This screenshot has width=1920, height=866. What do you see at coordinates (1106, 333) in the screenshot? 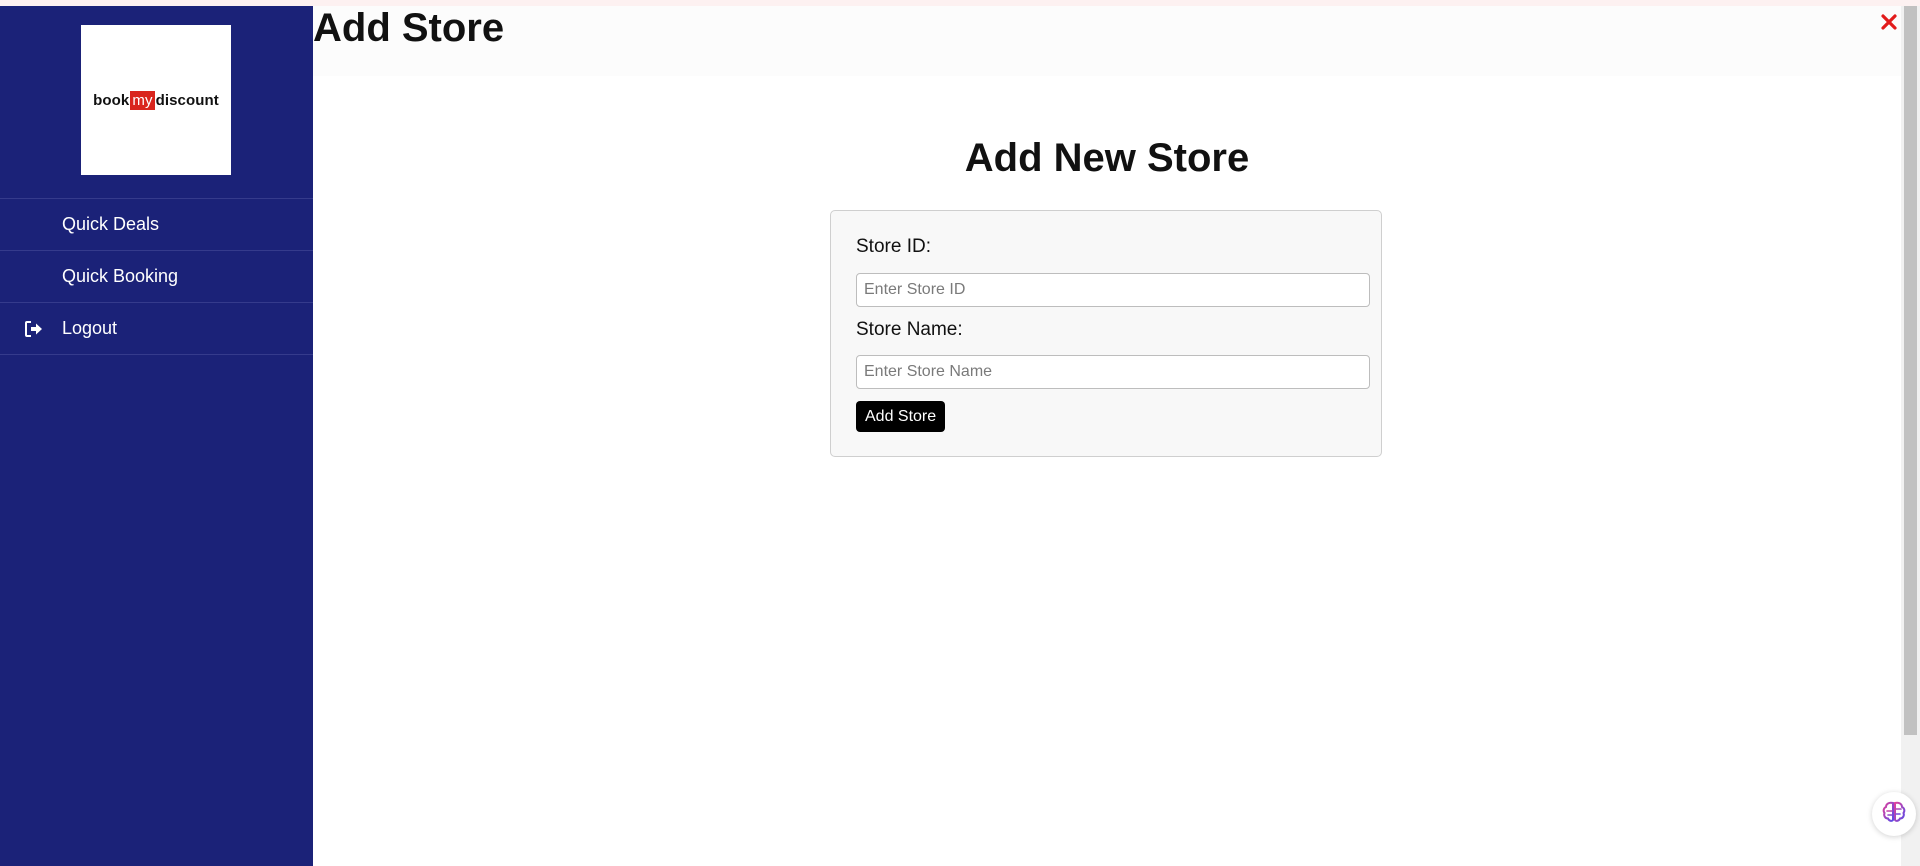
I see `add-store-form: Store ID: Store Name: Add Store` at bounding box center [1106, 333].